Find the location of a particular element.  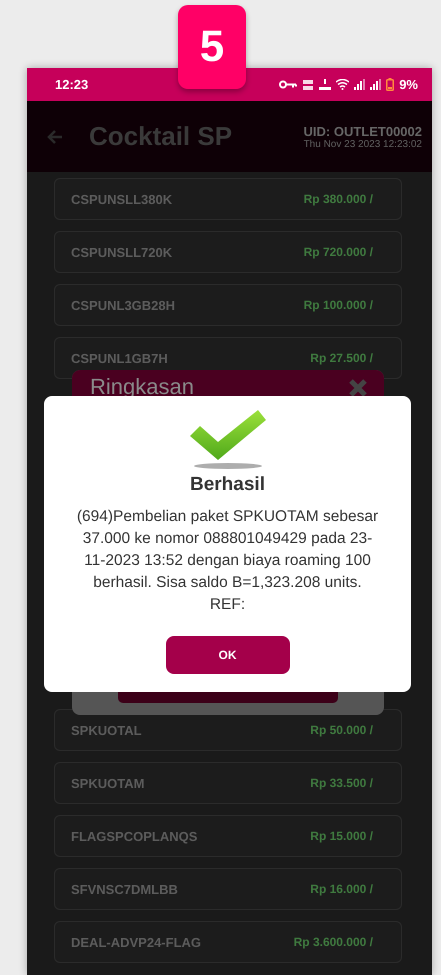

product-code: CSPUNSLL380K is located at coordinates (122, 199).